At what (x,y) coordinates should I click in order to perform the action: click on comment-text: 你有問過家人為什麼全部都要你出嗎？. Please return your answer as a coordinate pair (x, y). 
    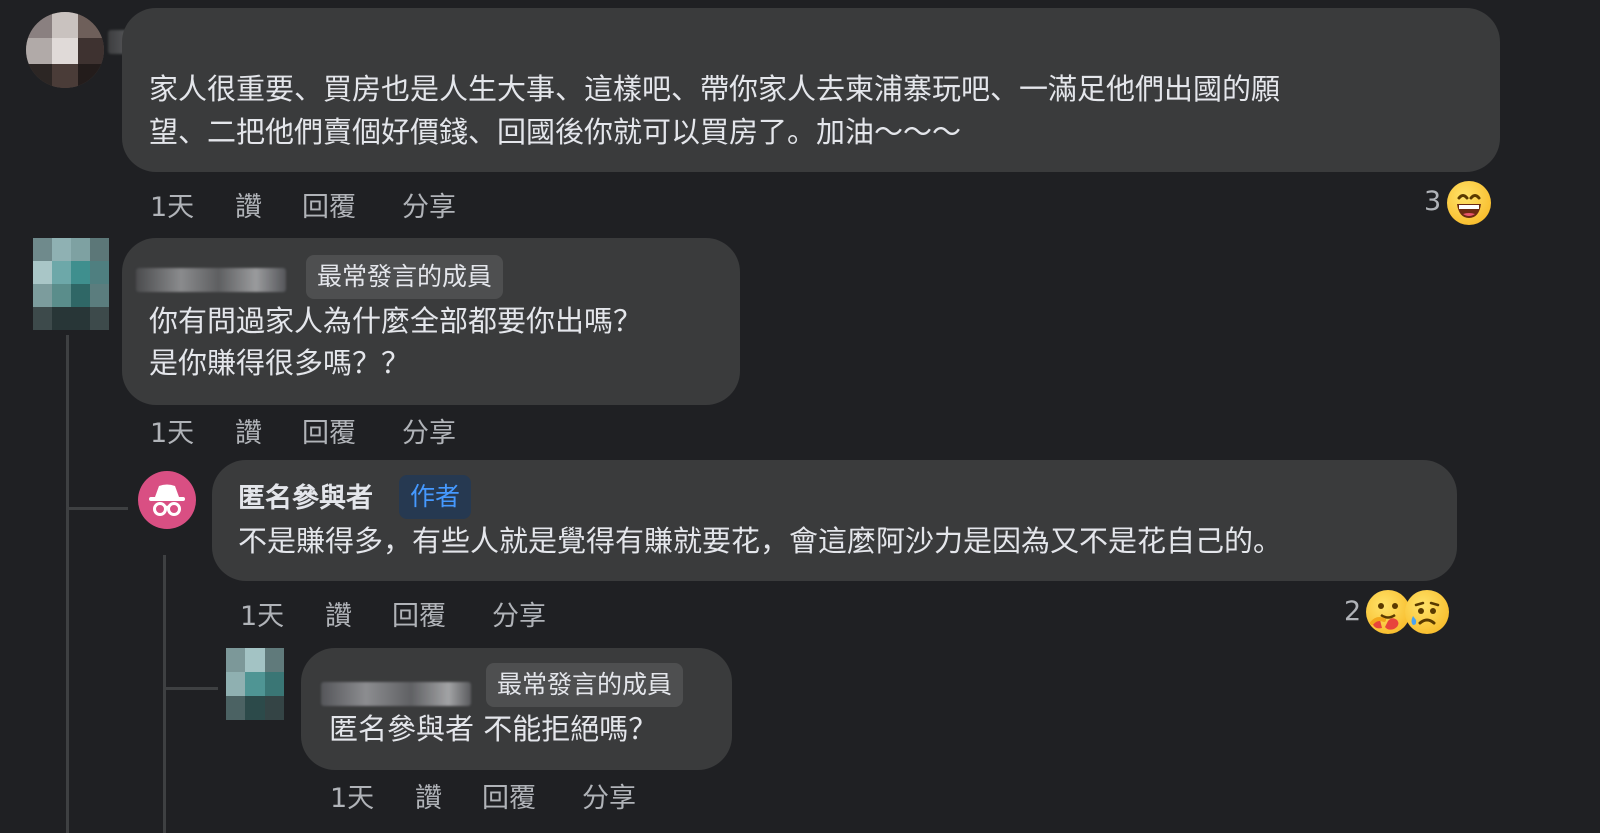
    Looking at the image, I should click on (396, 321).